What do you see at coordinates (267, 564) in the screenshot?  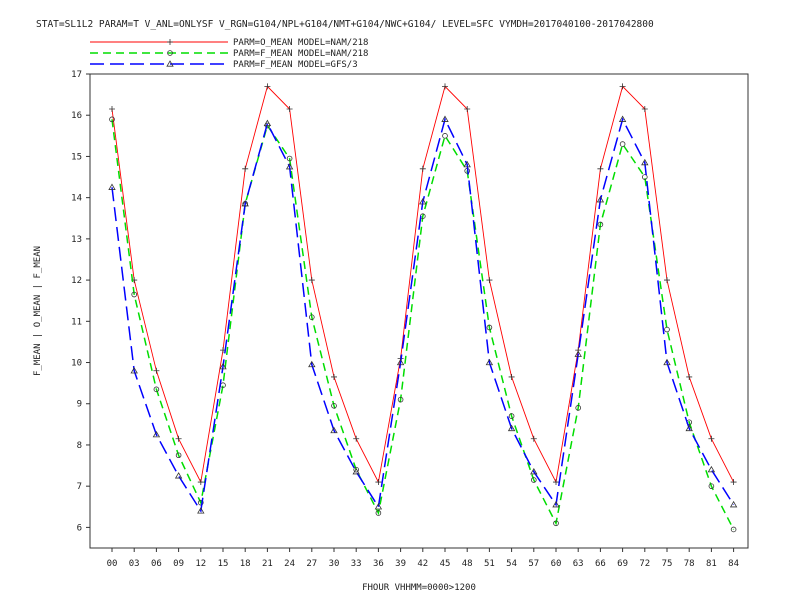 I see `x-tick-label: 21` at bounding box center [267, 564].